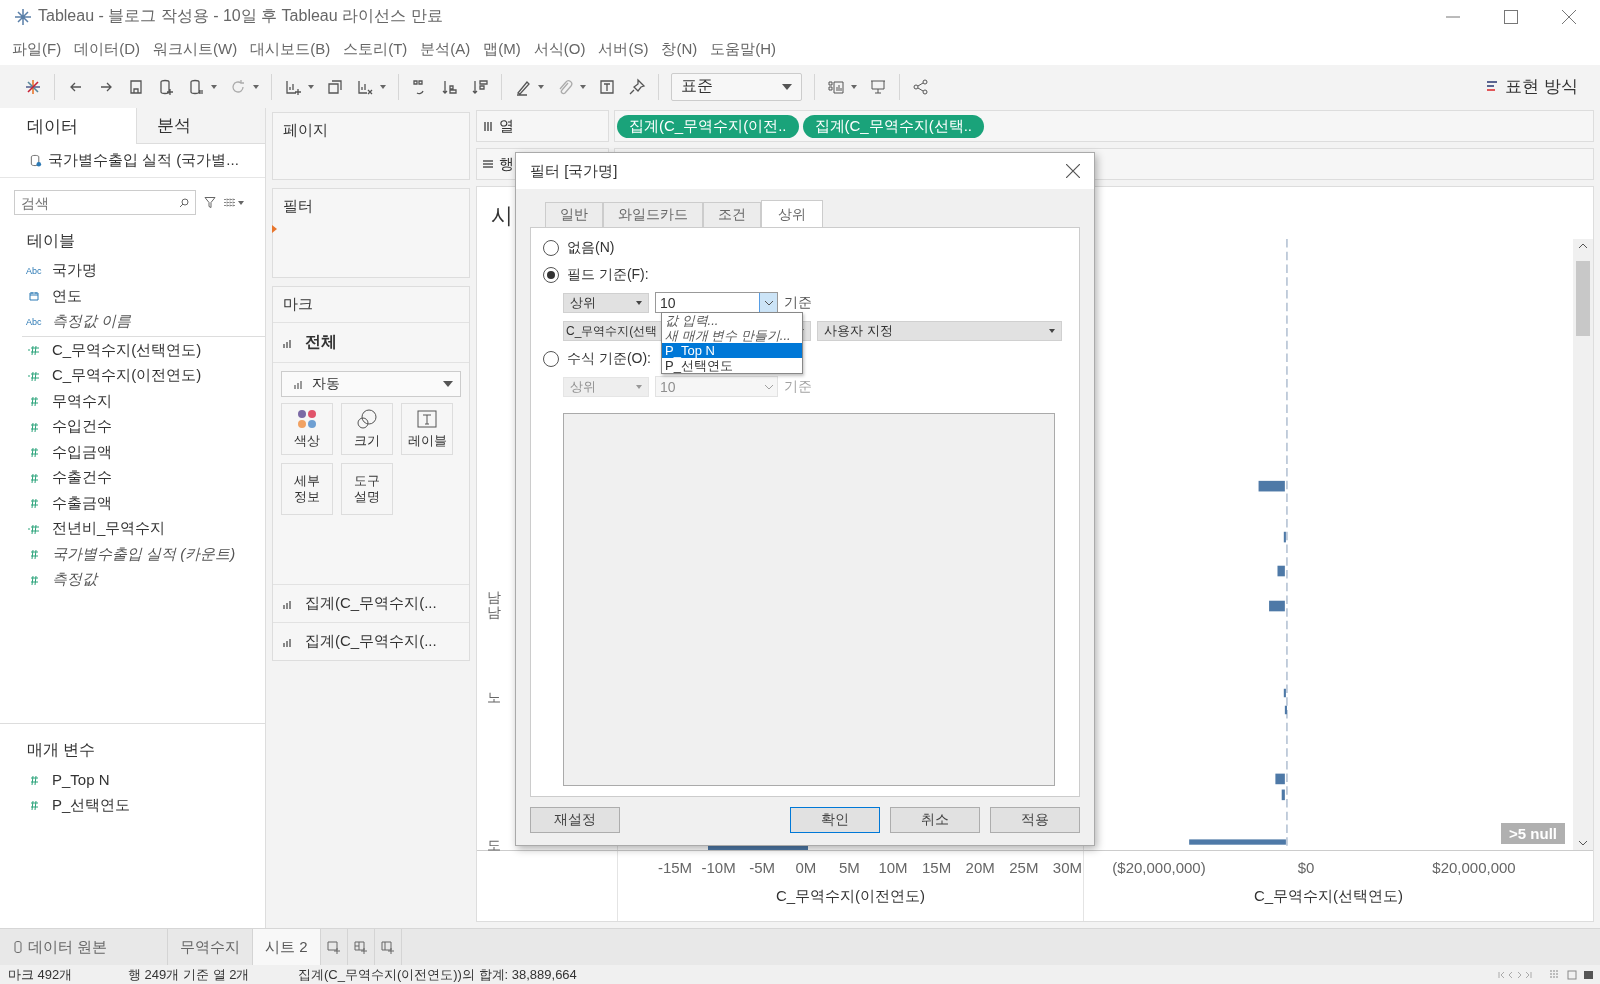 This screenshot has height=984, width=1600. What do you see at coordinates (195, 49) in the screenshot?
I see `menu-item: 워크시트(W)` at bounding box center [195, 49].